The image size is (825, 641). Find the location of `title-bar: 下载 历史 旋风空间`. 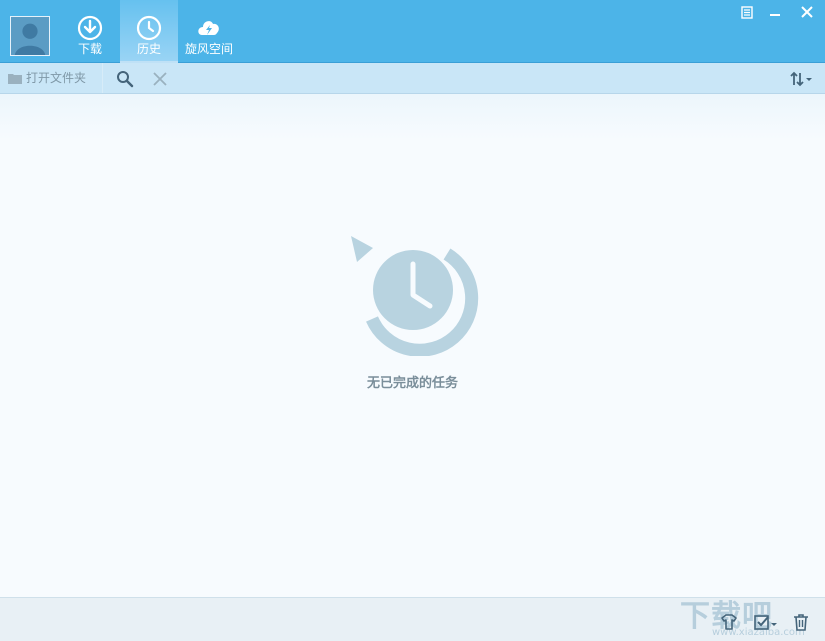

title-bar: 下载 历史 旋风空间 is located at coordinates (412, 31).